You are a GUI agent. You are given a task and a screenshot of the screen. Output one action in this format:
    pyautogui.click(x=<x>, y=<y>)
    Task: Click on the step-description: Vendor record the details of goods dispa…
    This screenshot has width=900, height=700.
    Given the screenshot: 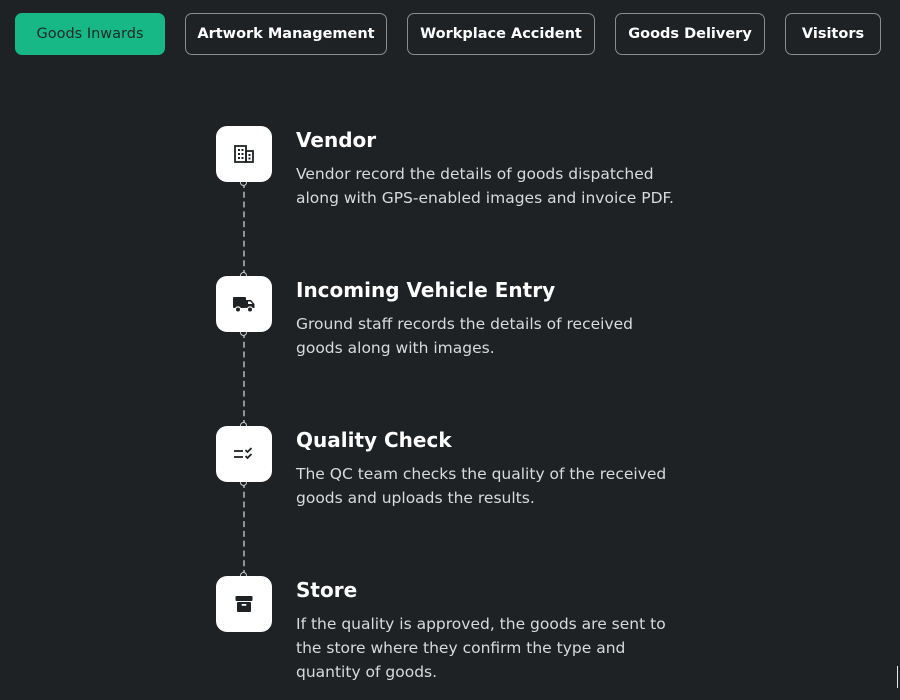 What is the action you would take?
    pyautogui.click(x=485, y=186)
    